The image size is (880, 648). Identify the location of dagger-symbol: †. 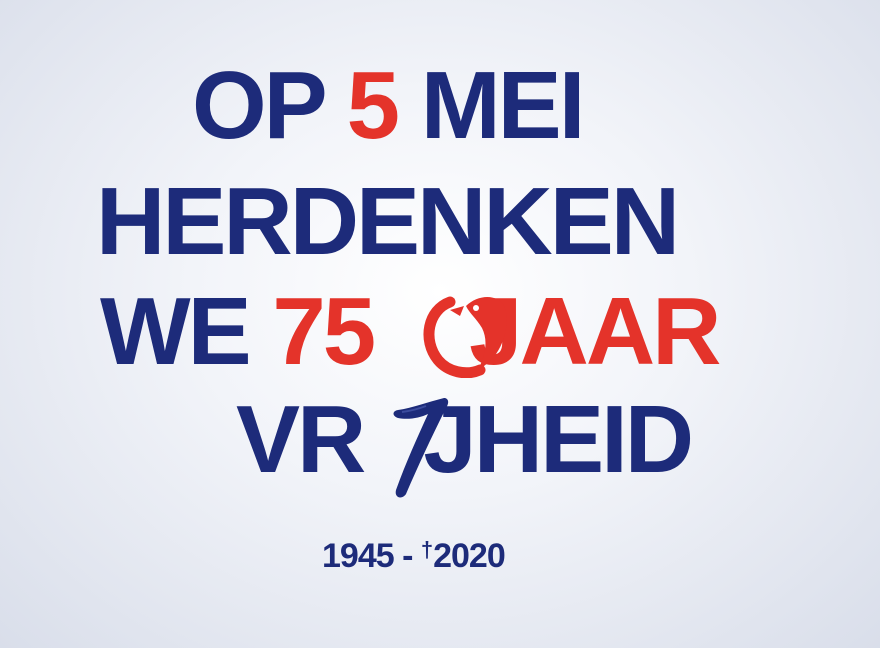
(426, 549).